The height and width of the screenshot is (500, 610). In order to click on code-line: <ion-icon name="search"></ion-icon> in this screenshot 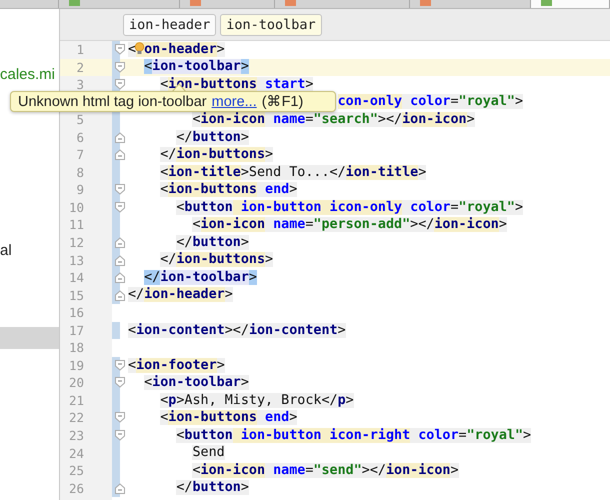, I will do `click(333, 120)`.